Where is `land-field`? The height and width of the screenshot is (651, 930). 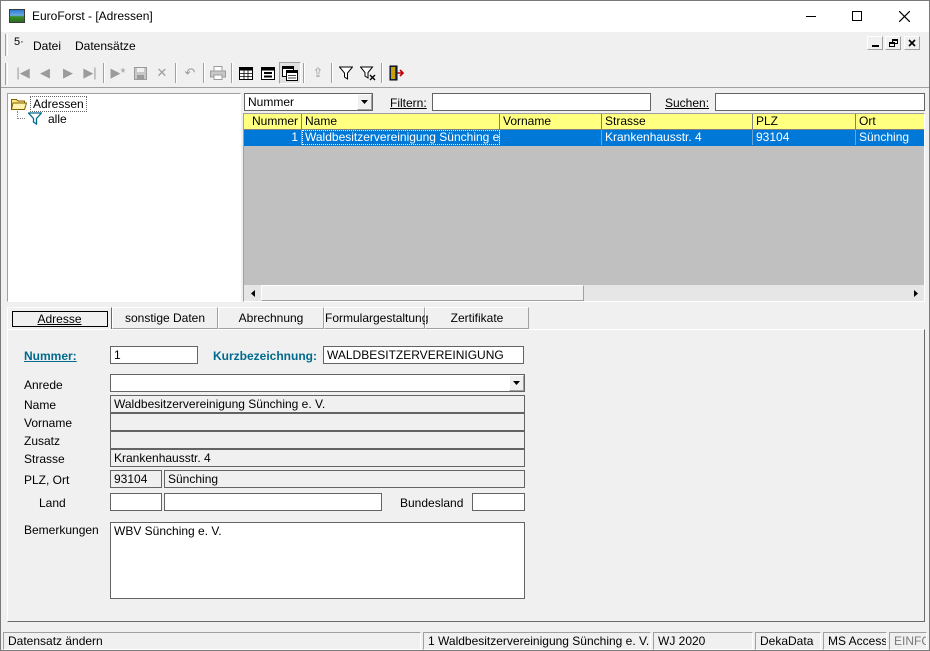 land-field is located at coordinates (273, 502).